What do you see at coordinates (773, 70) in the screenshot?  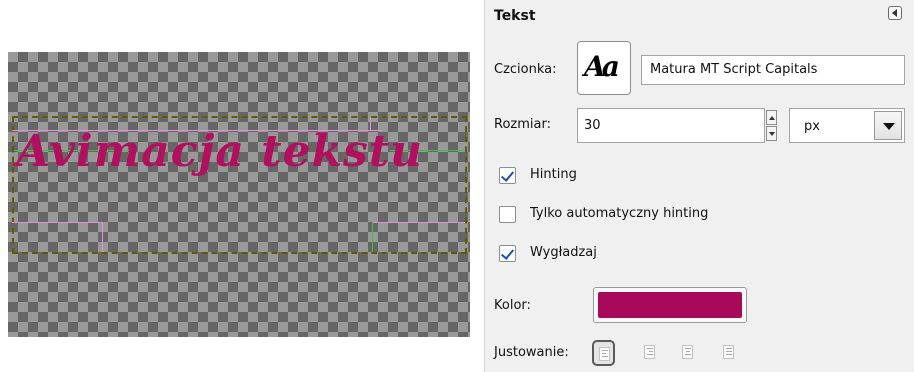 I see `font-name-field: Matura MT Script Capitals` at bounding box center [773, 70].